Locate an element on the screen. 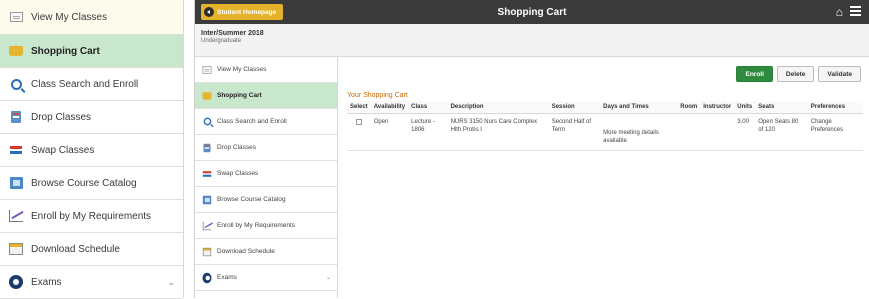 The height and width of the screenshot is (299, 869). column-header-class: Class is located at coordinates (428, 107).